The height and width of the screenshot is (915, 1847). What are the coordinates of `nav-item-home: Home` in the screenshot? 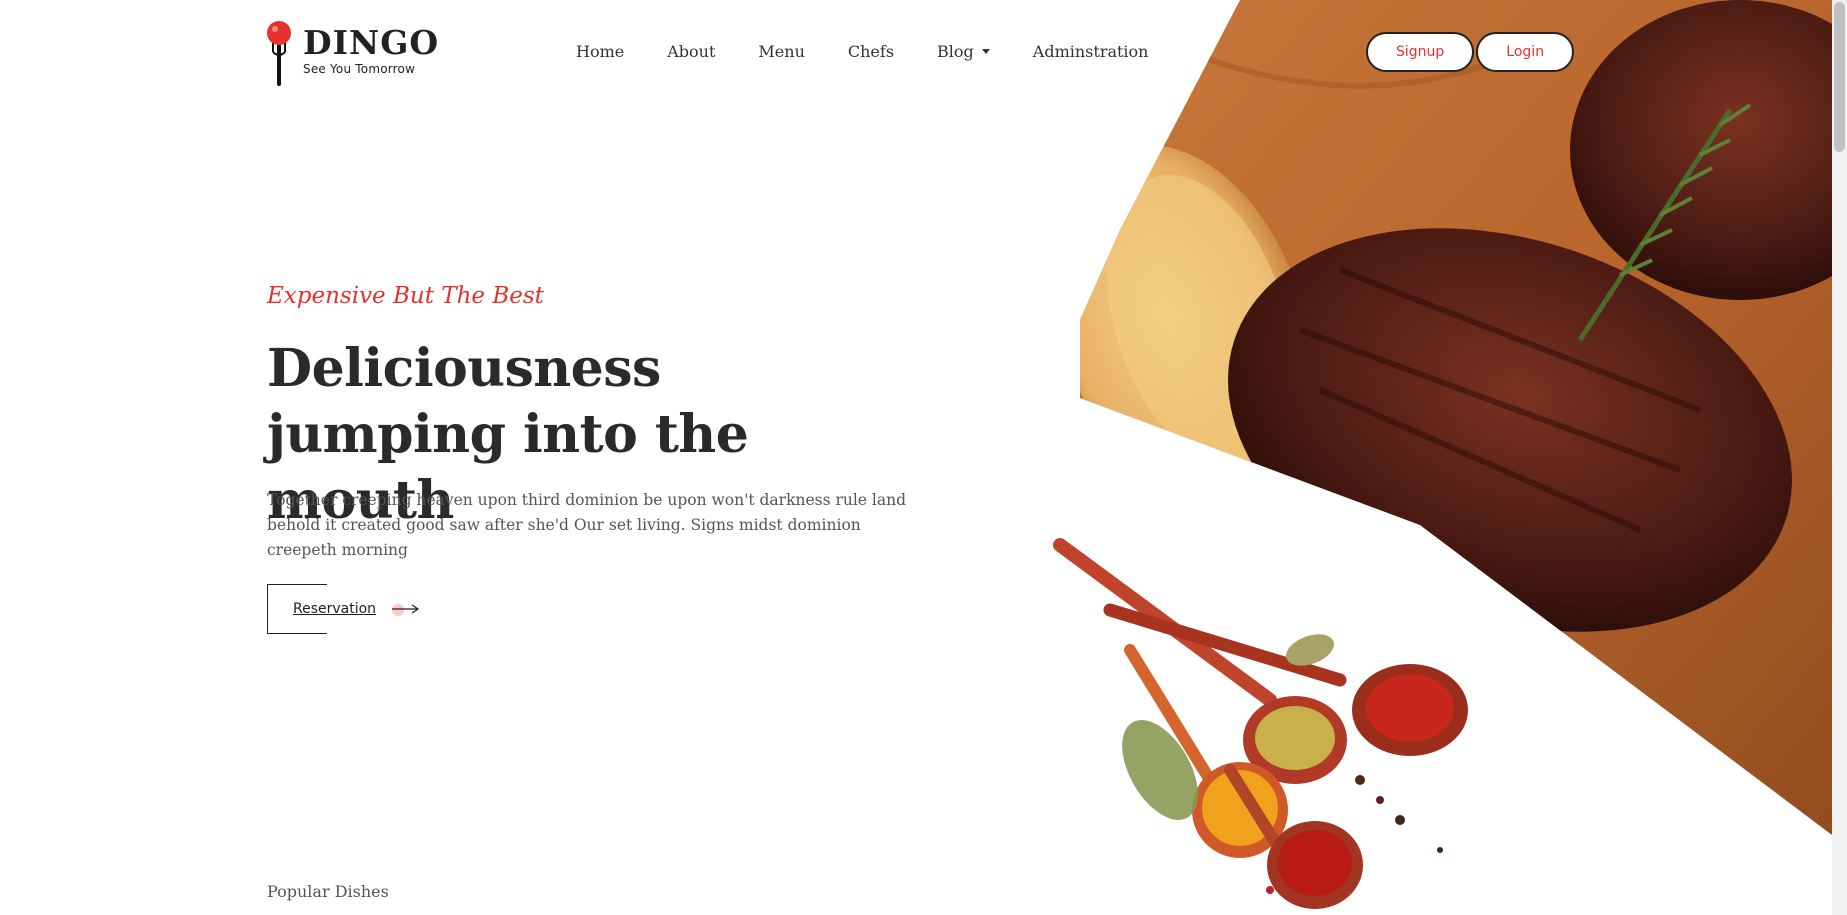 It's located at (600, 51).